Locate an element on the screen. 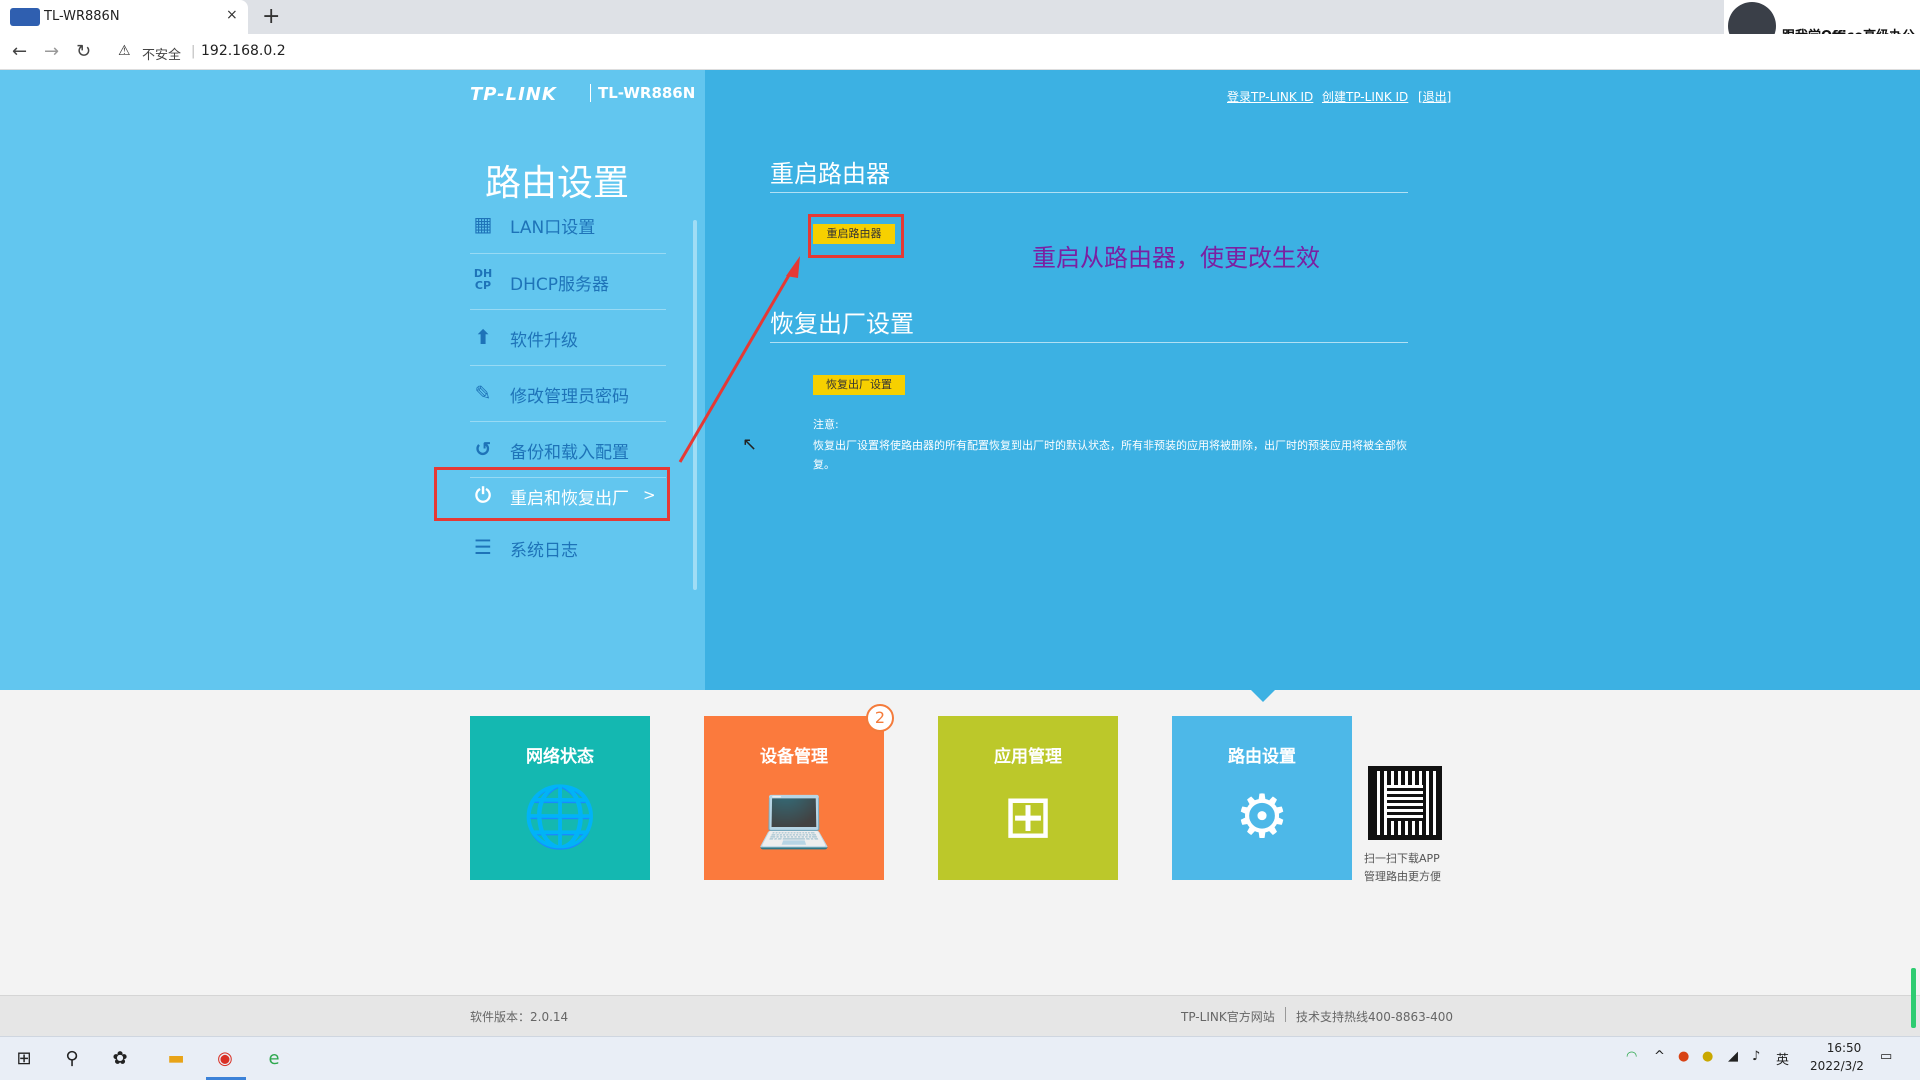  volume-icon: ♪ is located at coordinates (1756, 1056).